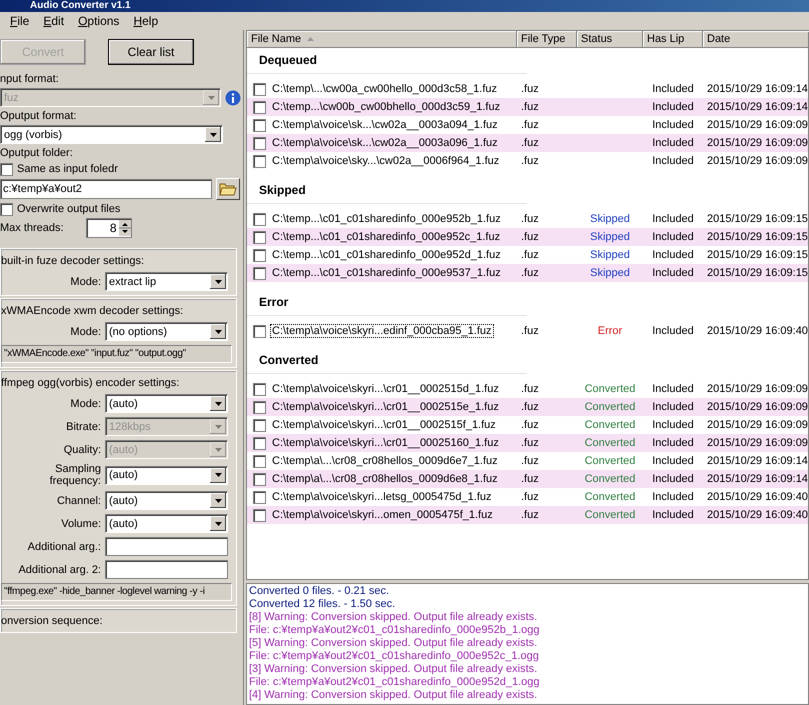  I want to click on group-title: xWMAEncode xwm decoder settings:, so click(92, 311).